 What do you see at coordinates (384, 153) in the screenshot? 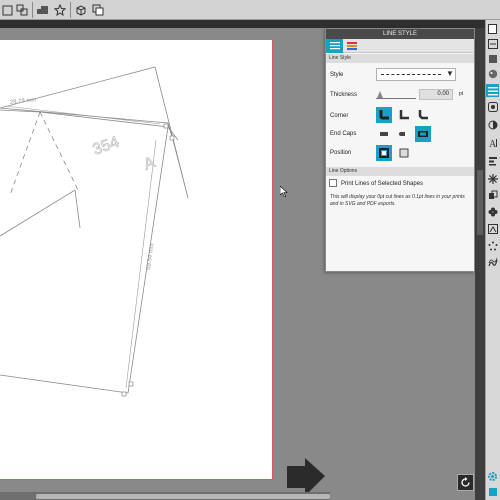
I see `position-inside-button` at bounding box center [384, 153].